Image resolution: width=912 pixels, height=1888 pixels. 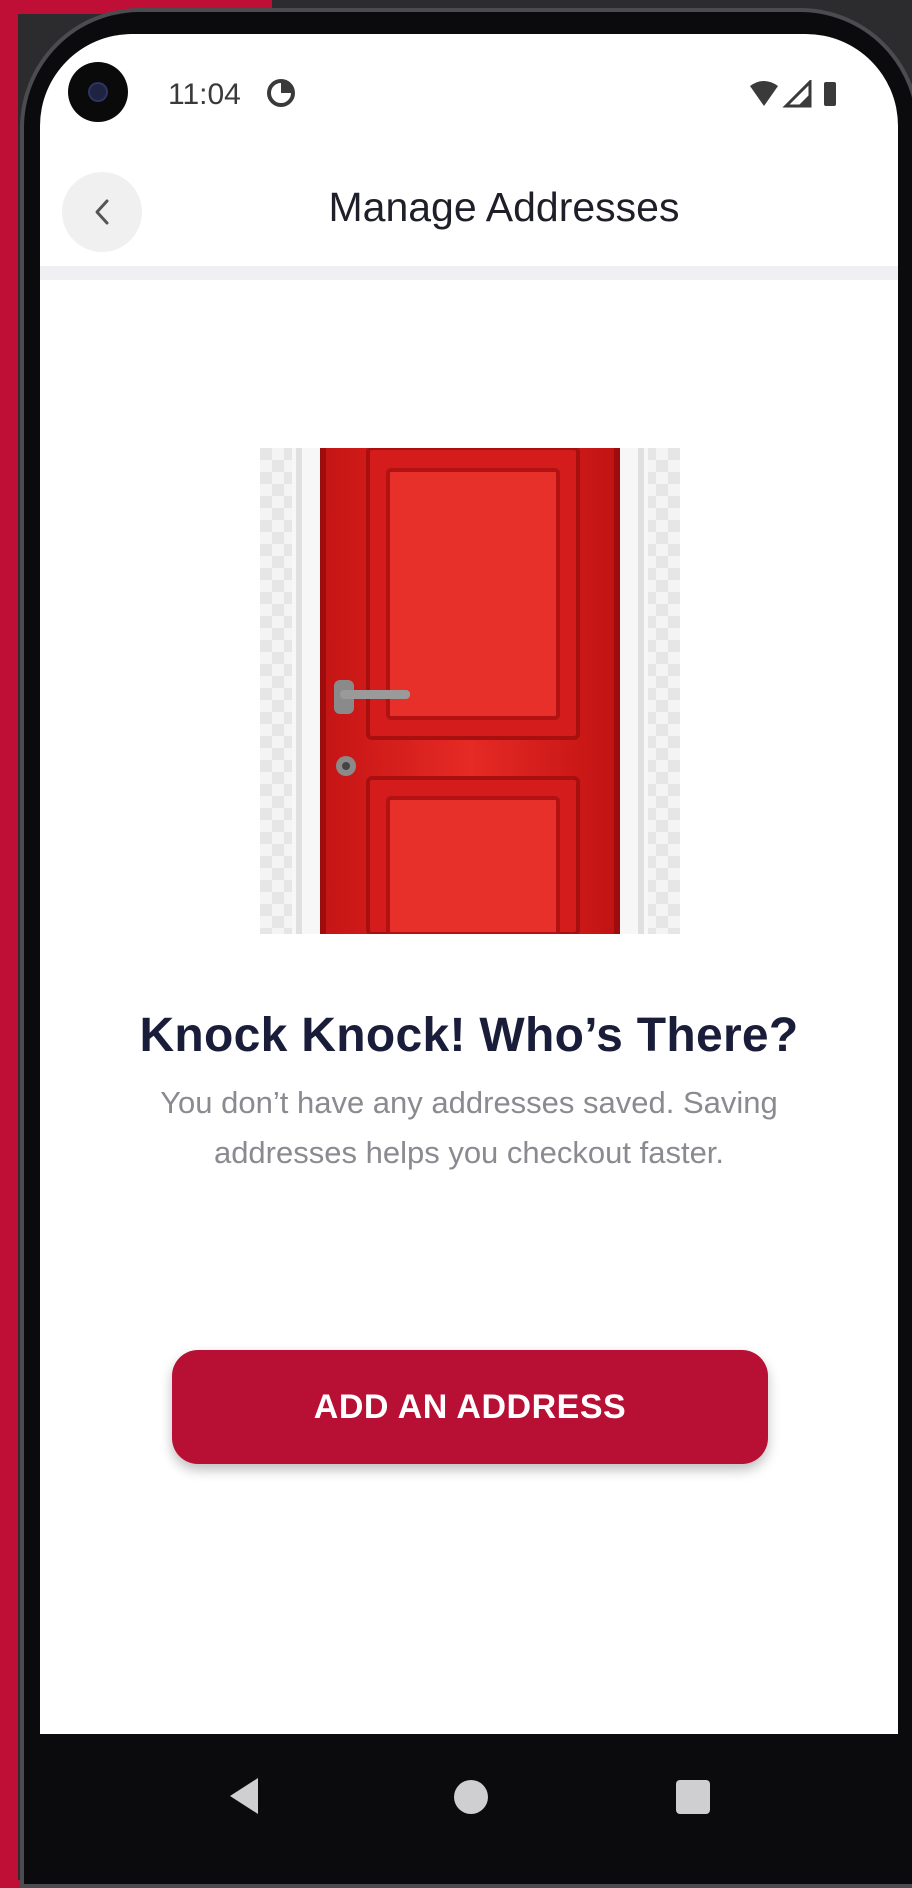 What do you see at coordinates (469, 273) in the screenshot?
I see `header-divider` at bounding box center [469, 273].